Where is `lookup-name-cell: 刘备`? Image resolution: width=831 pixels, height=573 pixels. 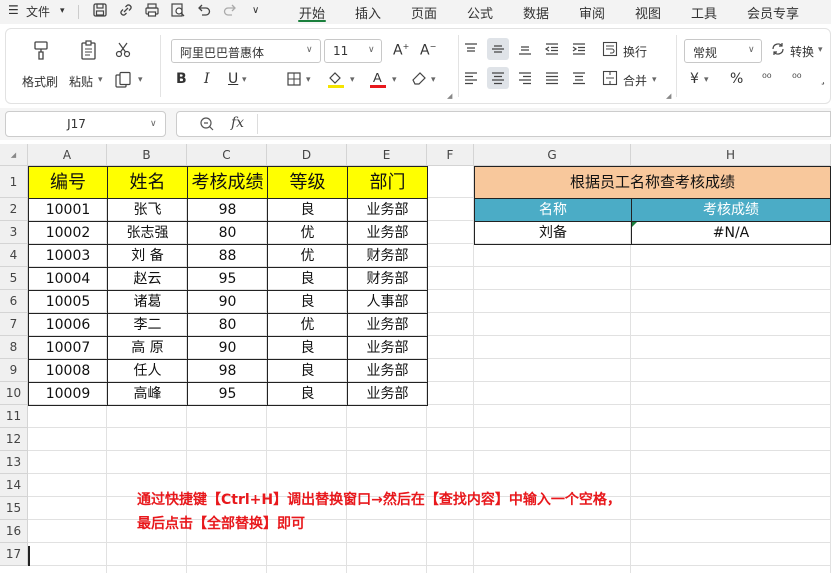 lookup-name-cell: 刘备 is located at coordinates (553, 233).